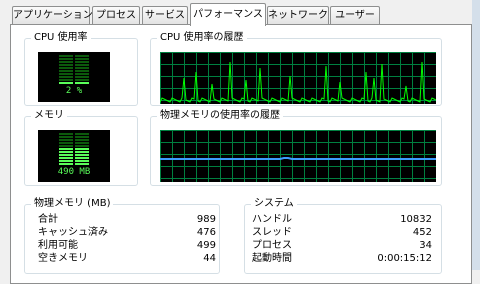  What do you see at coordinates (274, 204) in the screenshot?
I see `system-title: システム` at bounding box center [274, 204].